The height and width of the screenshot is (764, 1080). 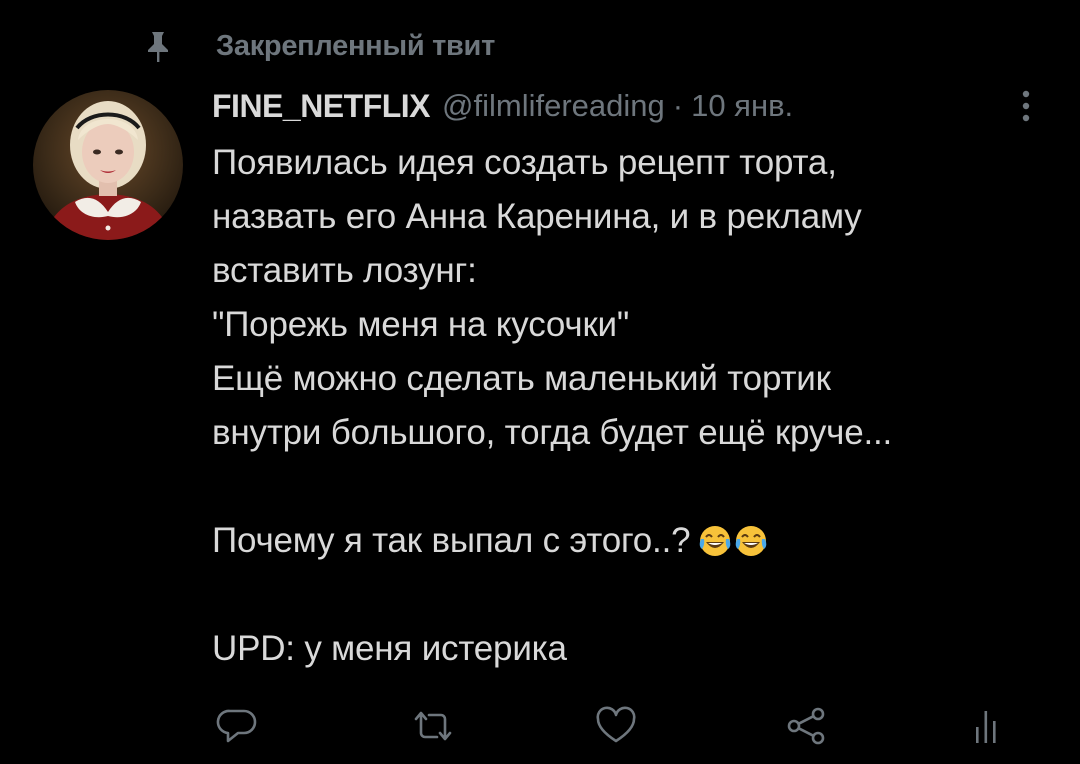 I want to click on like-icon, so click(x=616, y=728).